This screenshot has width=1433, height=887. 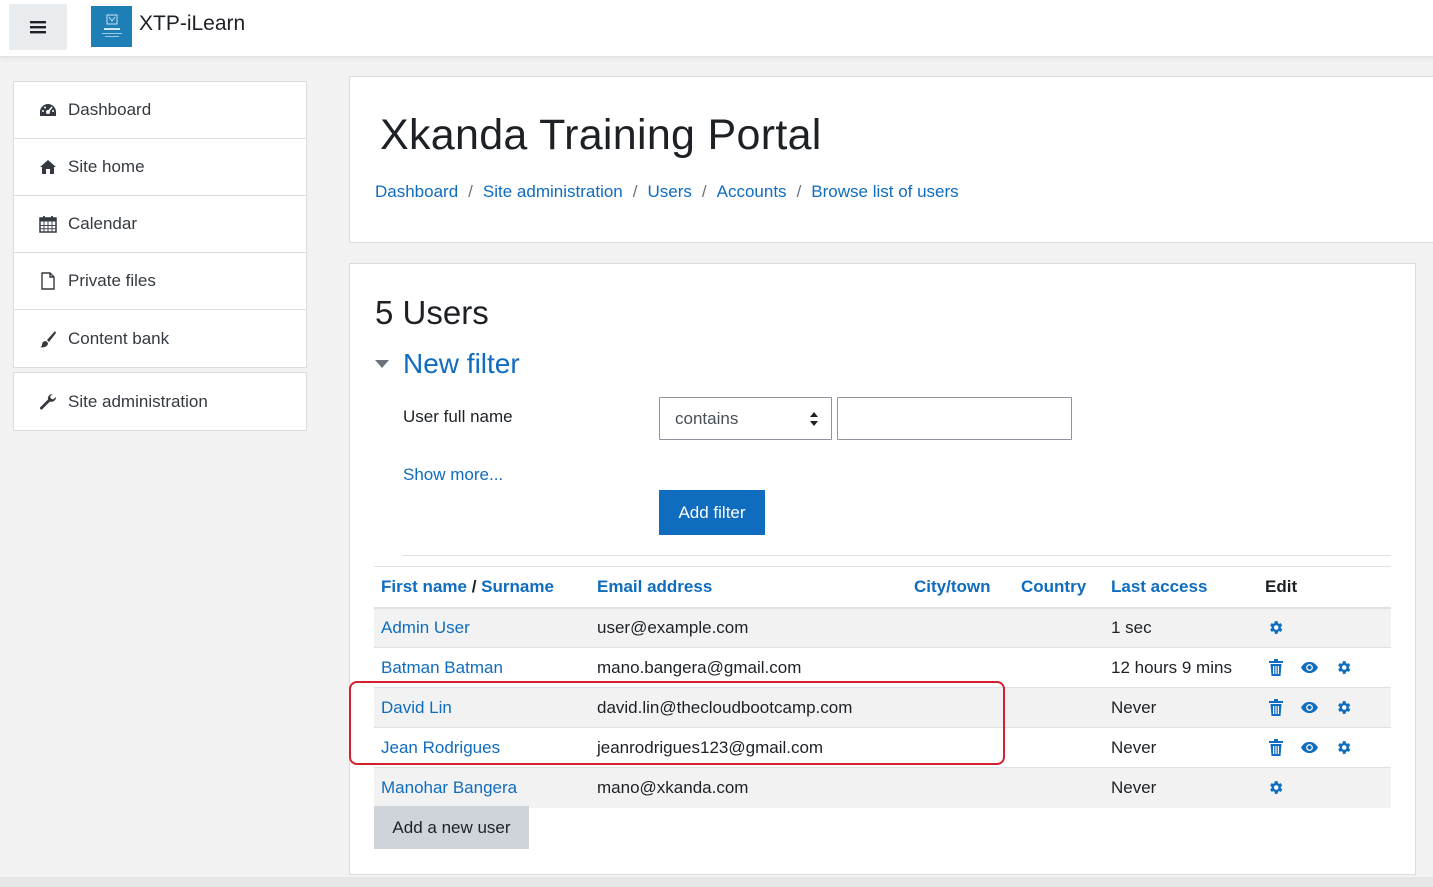 What do you see at coordinates (119, 338) in the screenshot?
I see `sidebar-item-label: Content bank` at bounding box center [119, 338].